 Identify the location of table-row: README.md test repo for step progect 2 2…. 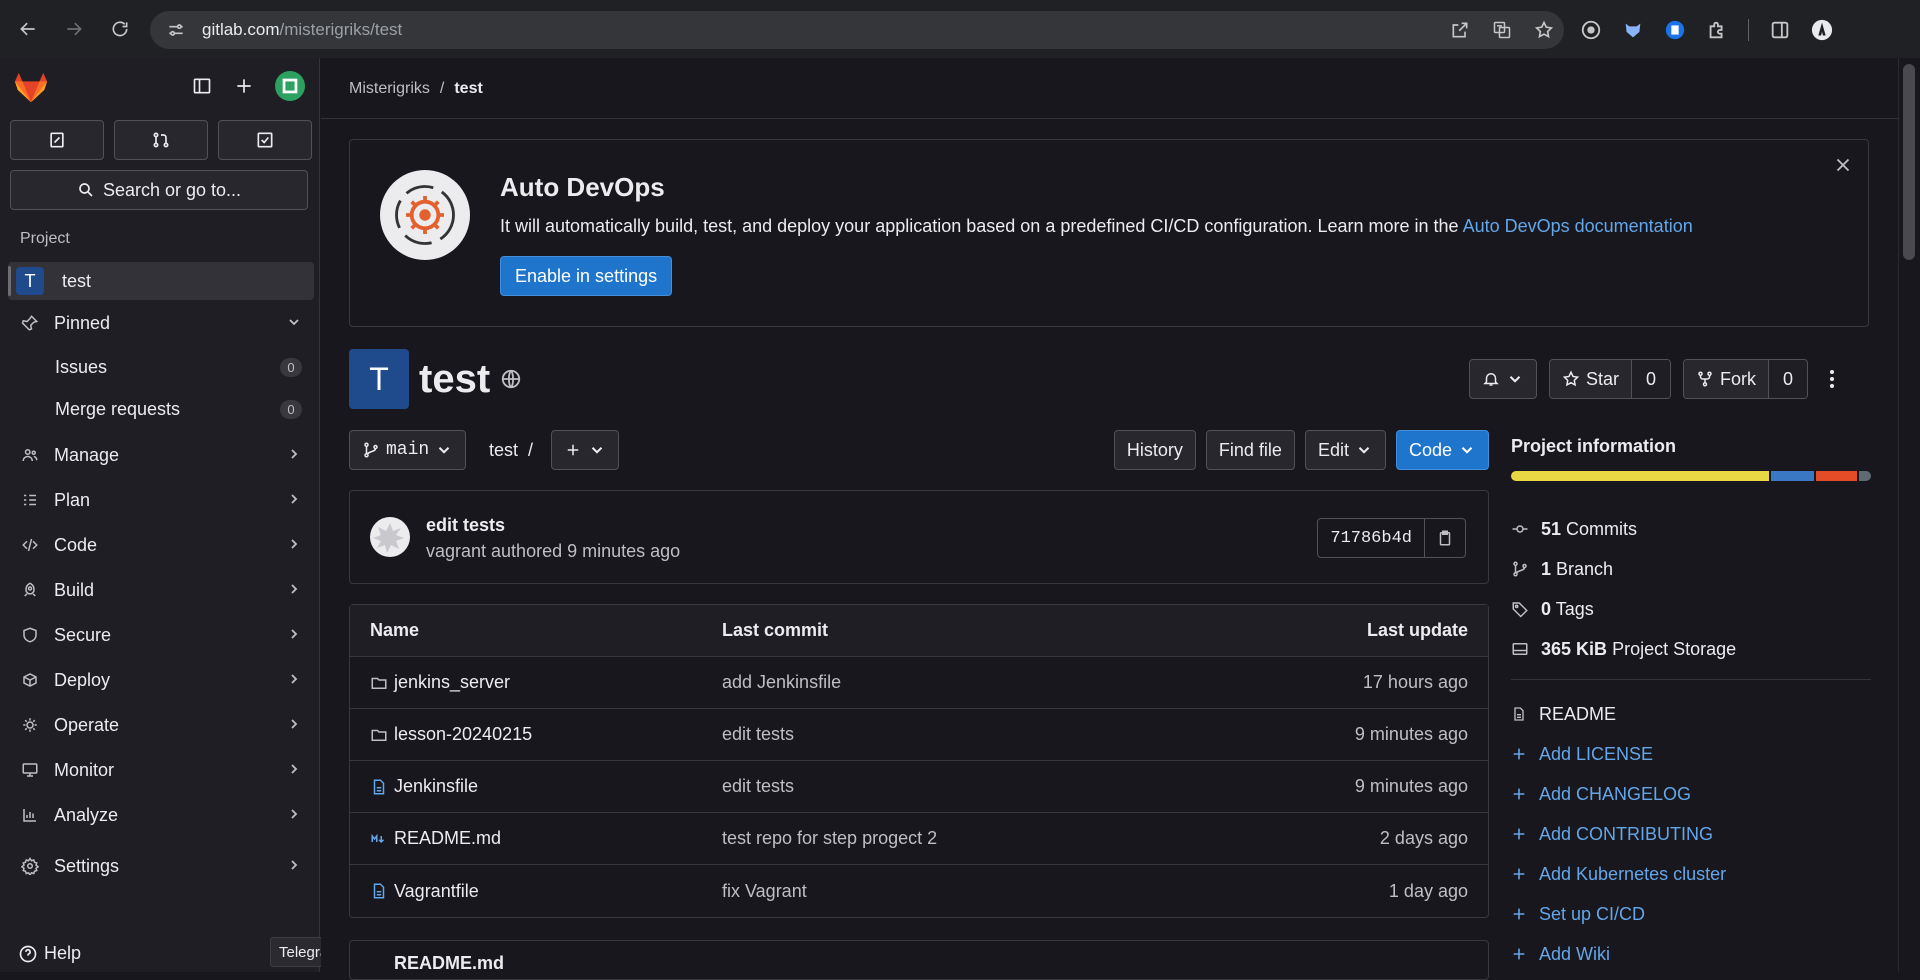
(919, 839).